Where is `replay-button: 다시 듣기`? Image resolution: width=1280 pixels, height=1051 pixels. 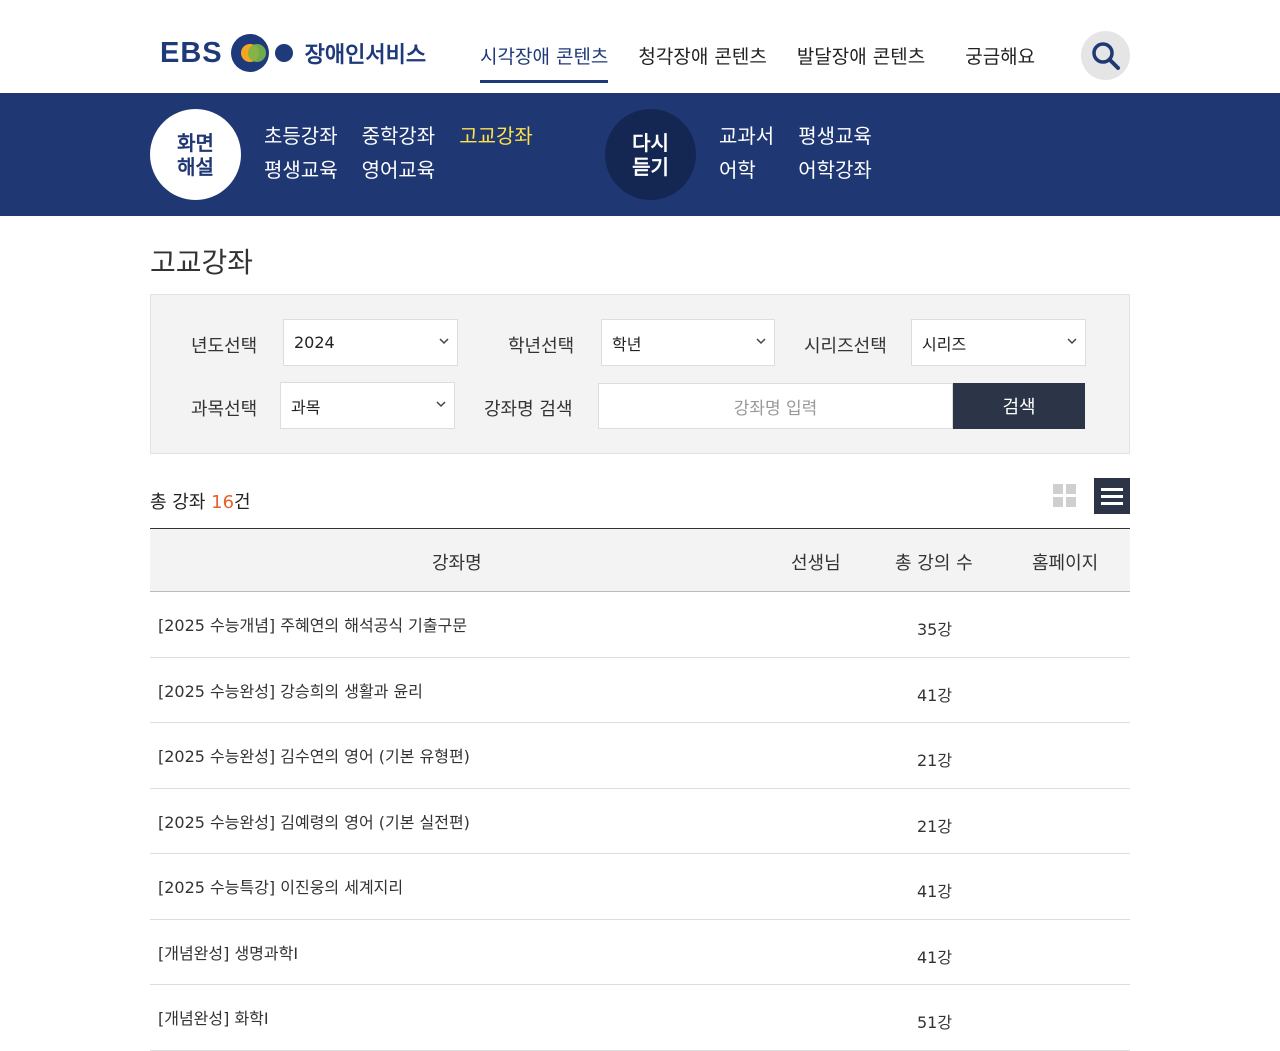
replay-button: 다시 듣기 is located at coordinates (650, 154).